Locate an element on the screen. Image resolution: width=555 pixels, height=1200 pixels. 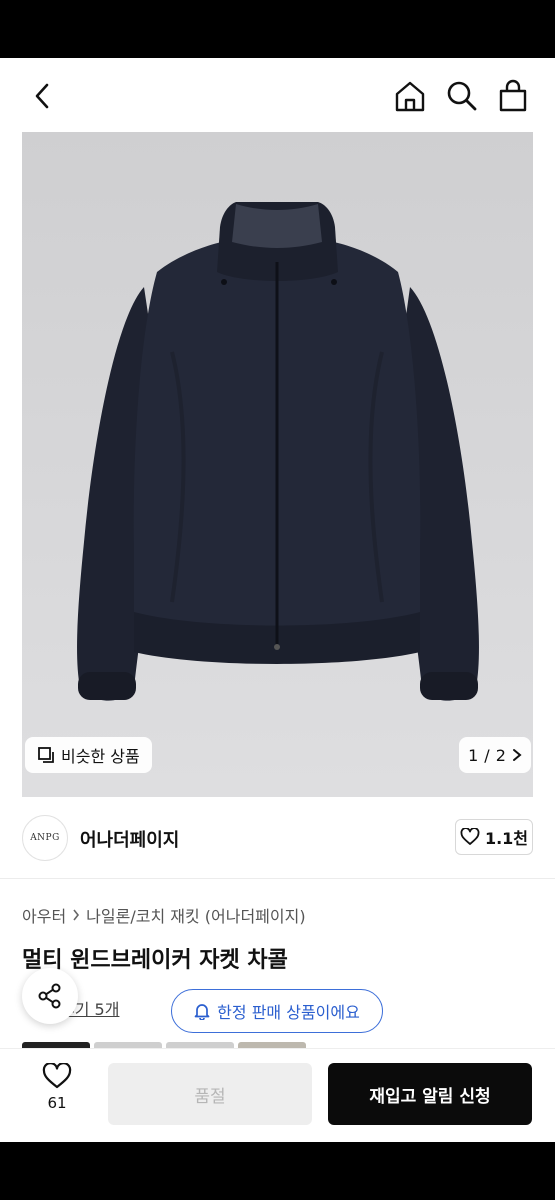
brand-logo: ANPG is located at coordinates (45, 838).